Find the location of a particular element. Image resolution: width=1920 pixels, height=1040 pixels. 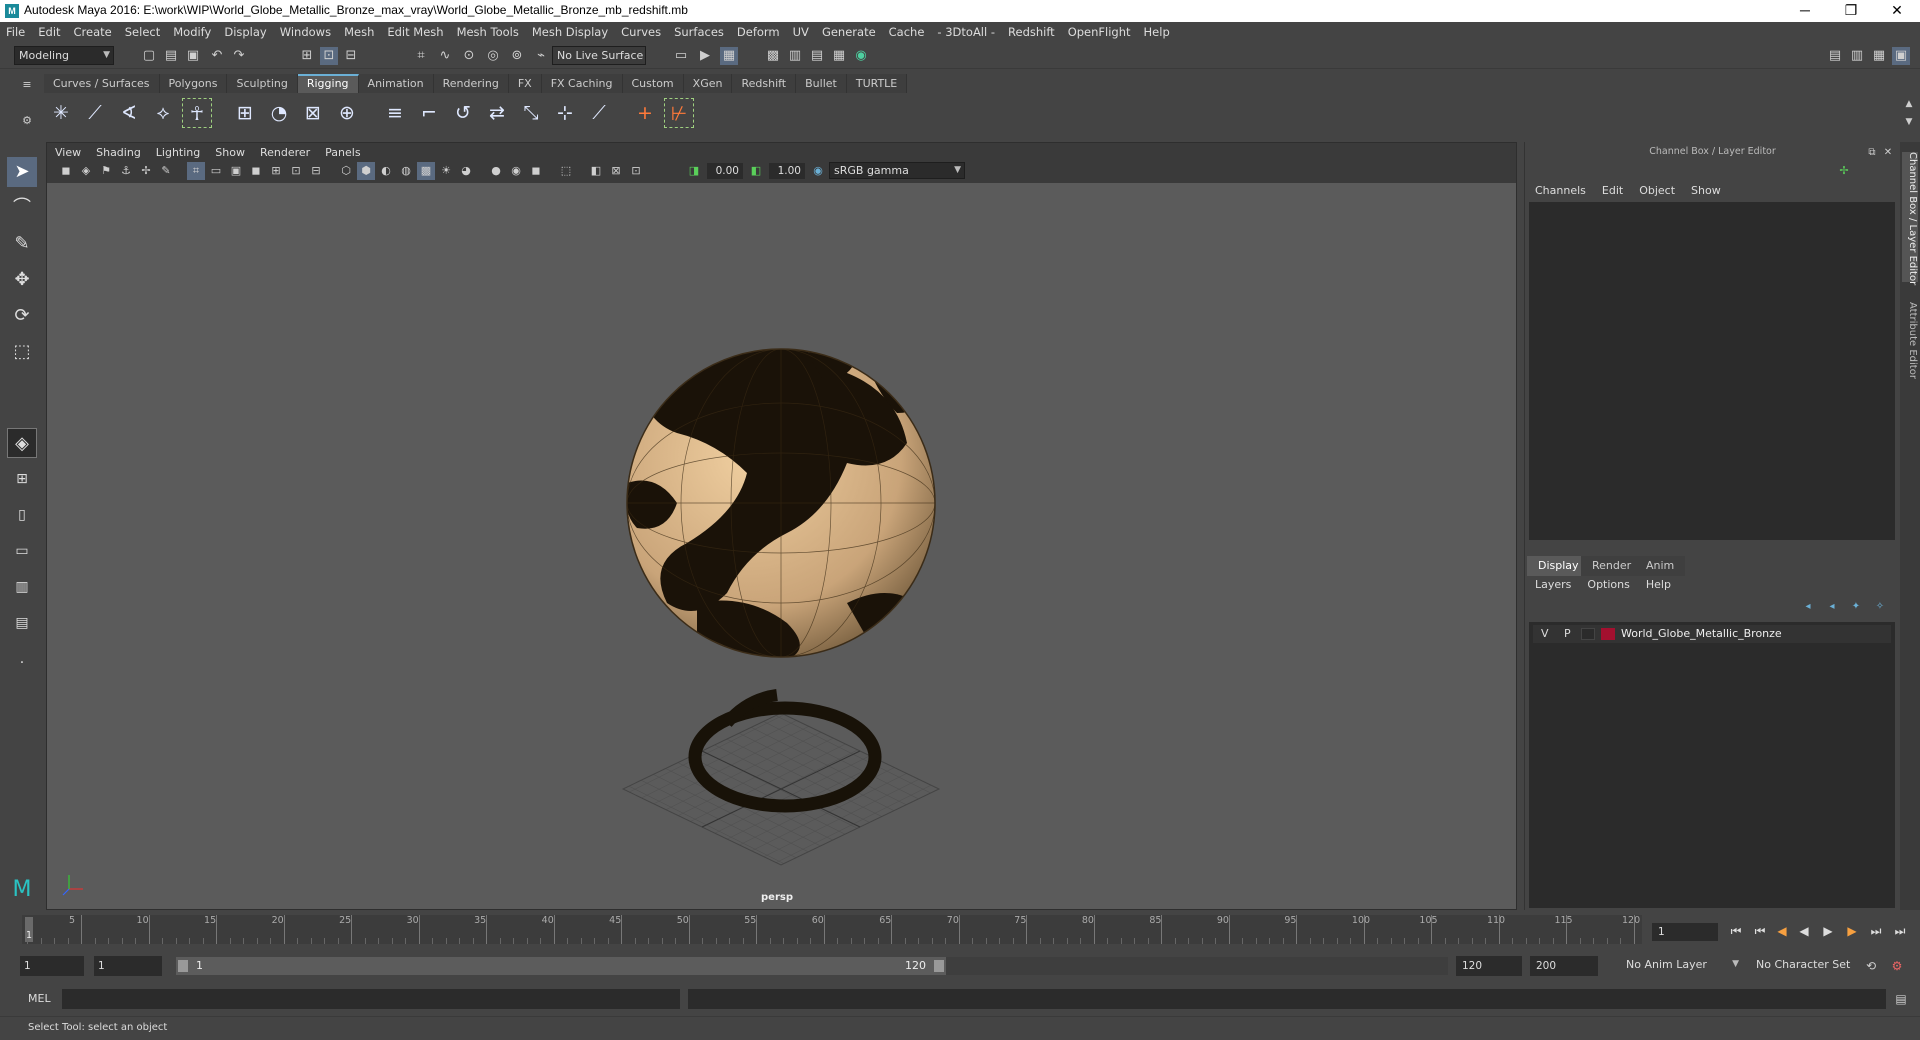

vp-menu-renderer: Renderer is located at coordinates (285, 152).